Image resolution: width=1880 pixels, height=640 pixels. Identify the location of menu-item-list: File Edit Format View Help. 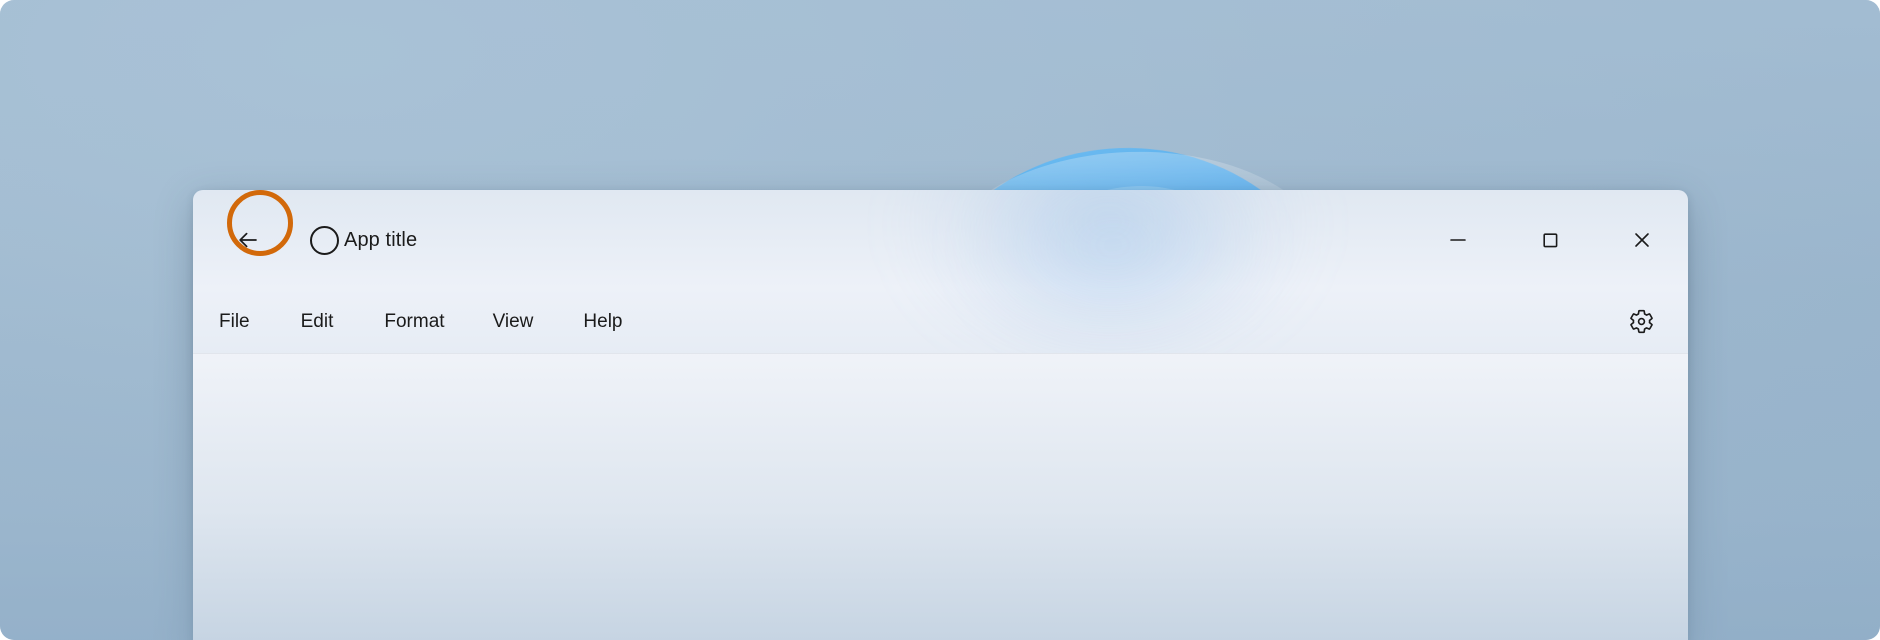
(407, 322).